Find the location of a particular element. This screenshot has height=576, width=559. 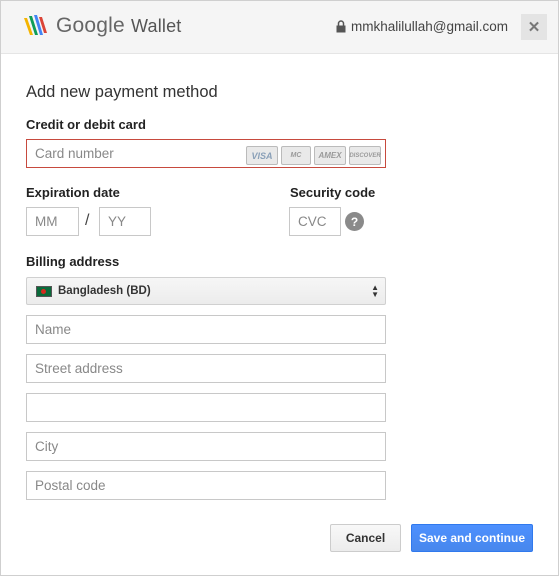

month-input is located at coordinates (52, 221).